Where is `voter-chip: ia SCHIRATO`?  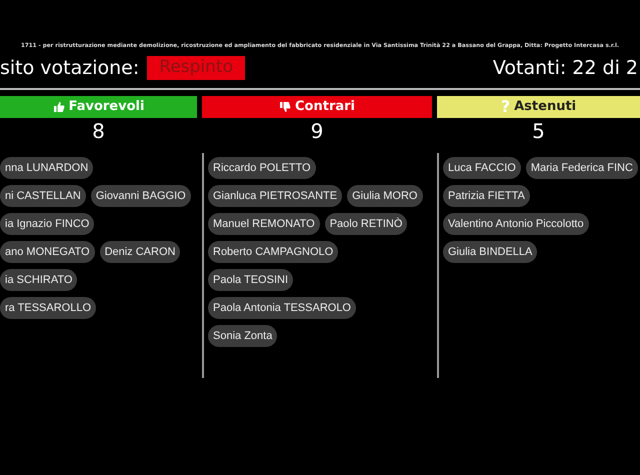 voter-chip: ia SCHIRATO is located at coordinates (39, 280).